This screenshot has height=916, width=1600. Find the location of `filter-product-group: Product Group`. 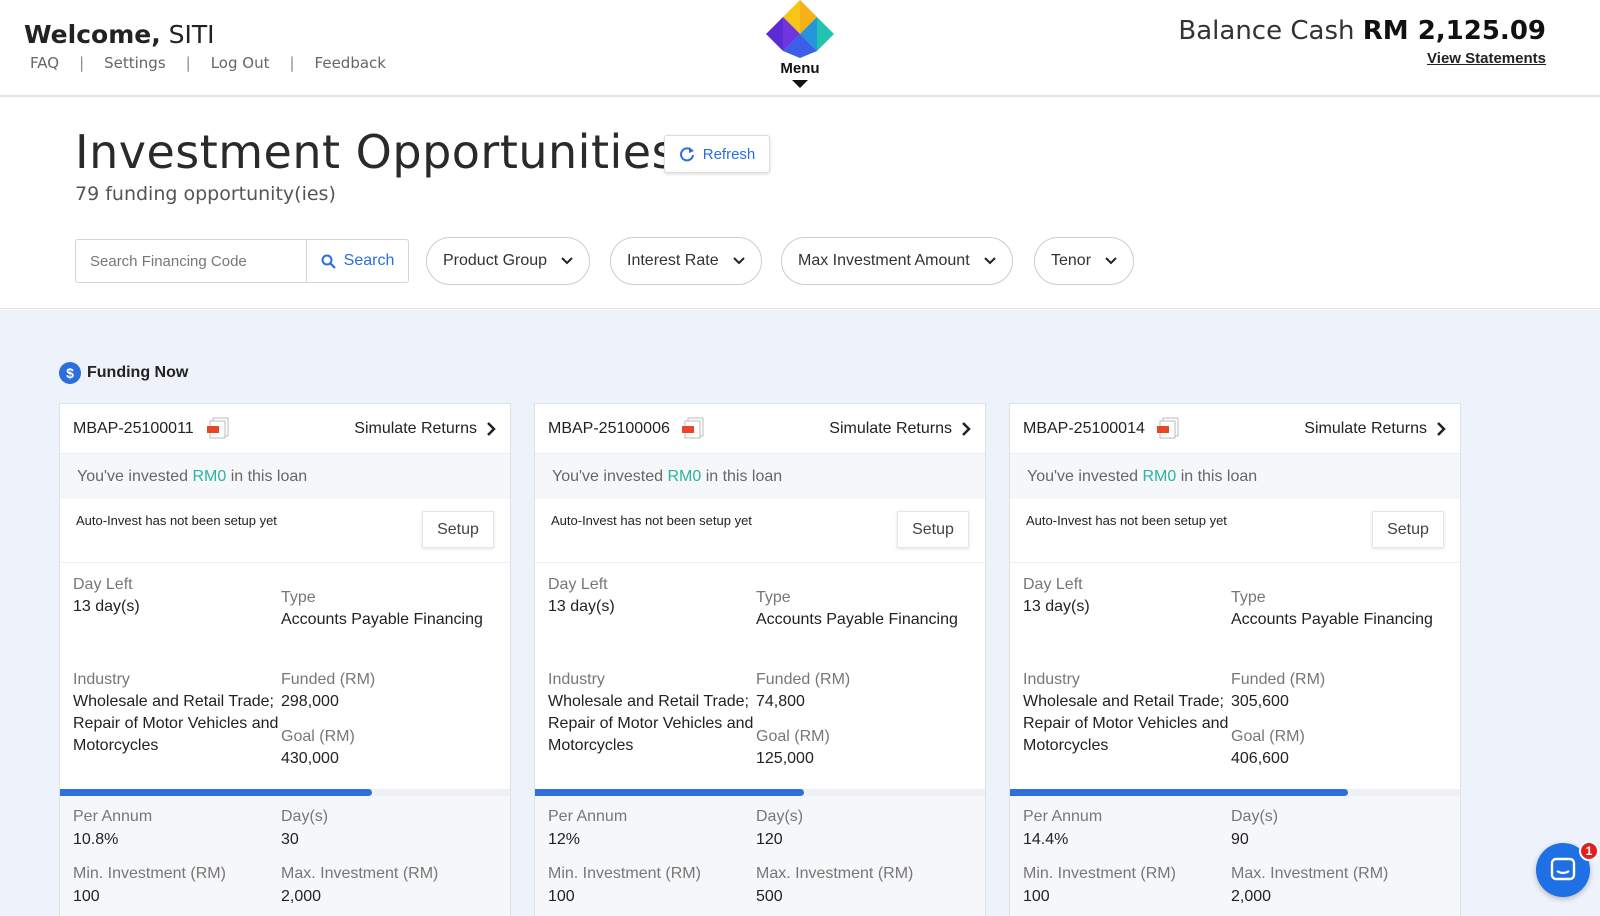

filter-product-group: Product Group is located at coordinates (508, 261).